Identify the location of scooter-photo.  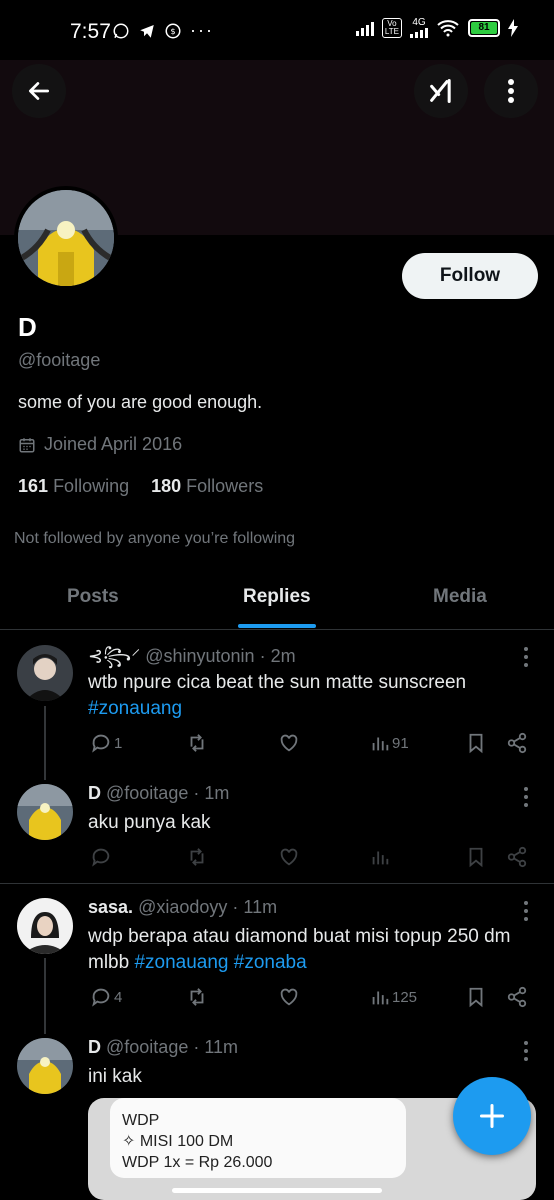
(45, 1066).